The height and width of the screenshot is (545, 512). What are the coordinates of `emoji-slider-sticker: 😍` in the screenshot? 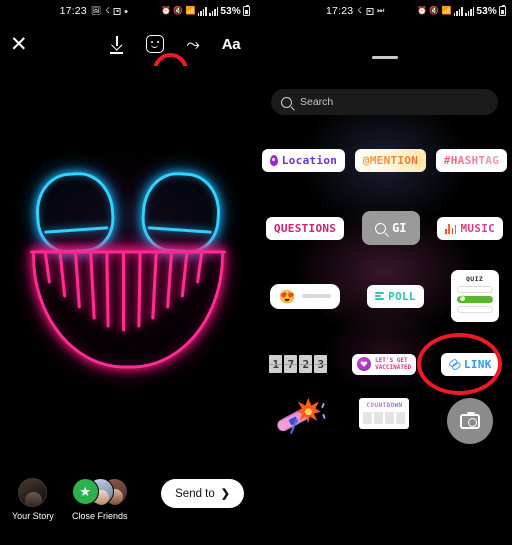 It's located at (305, 296).